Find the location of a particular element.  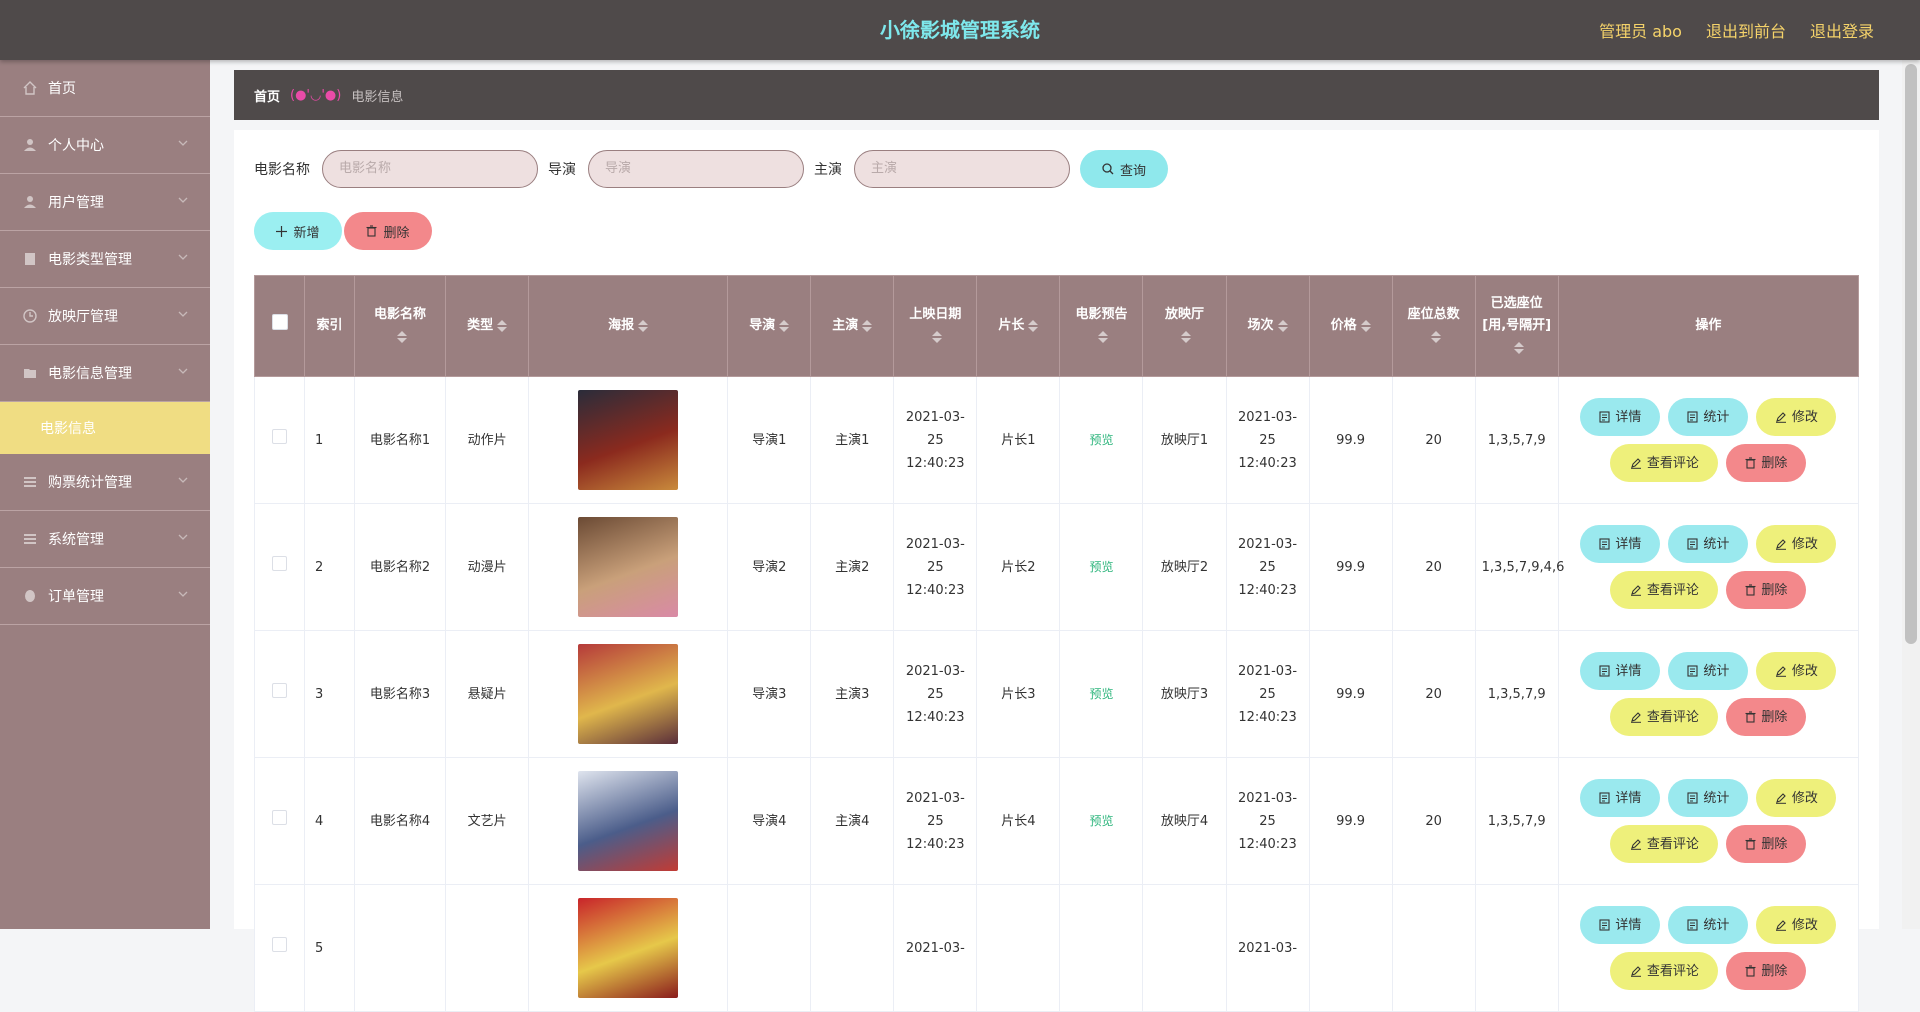

sidebar-item-3: 电影类型管理 is located at coordinates (105, 259).